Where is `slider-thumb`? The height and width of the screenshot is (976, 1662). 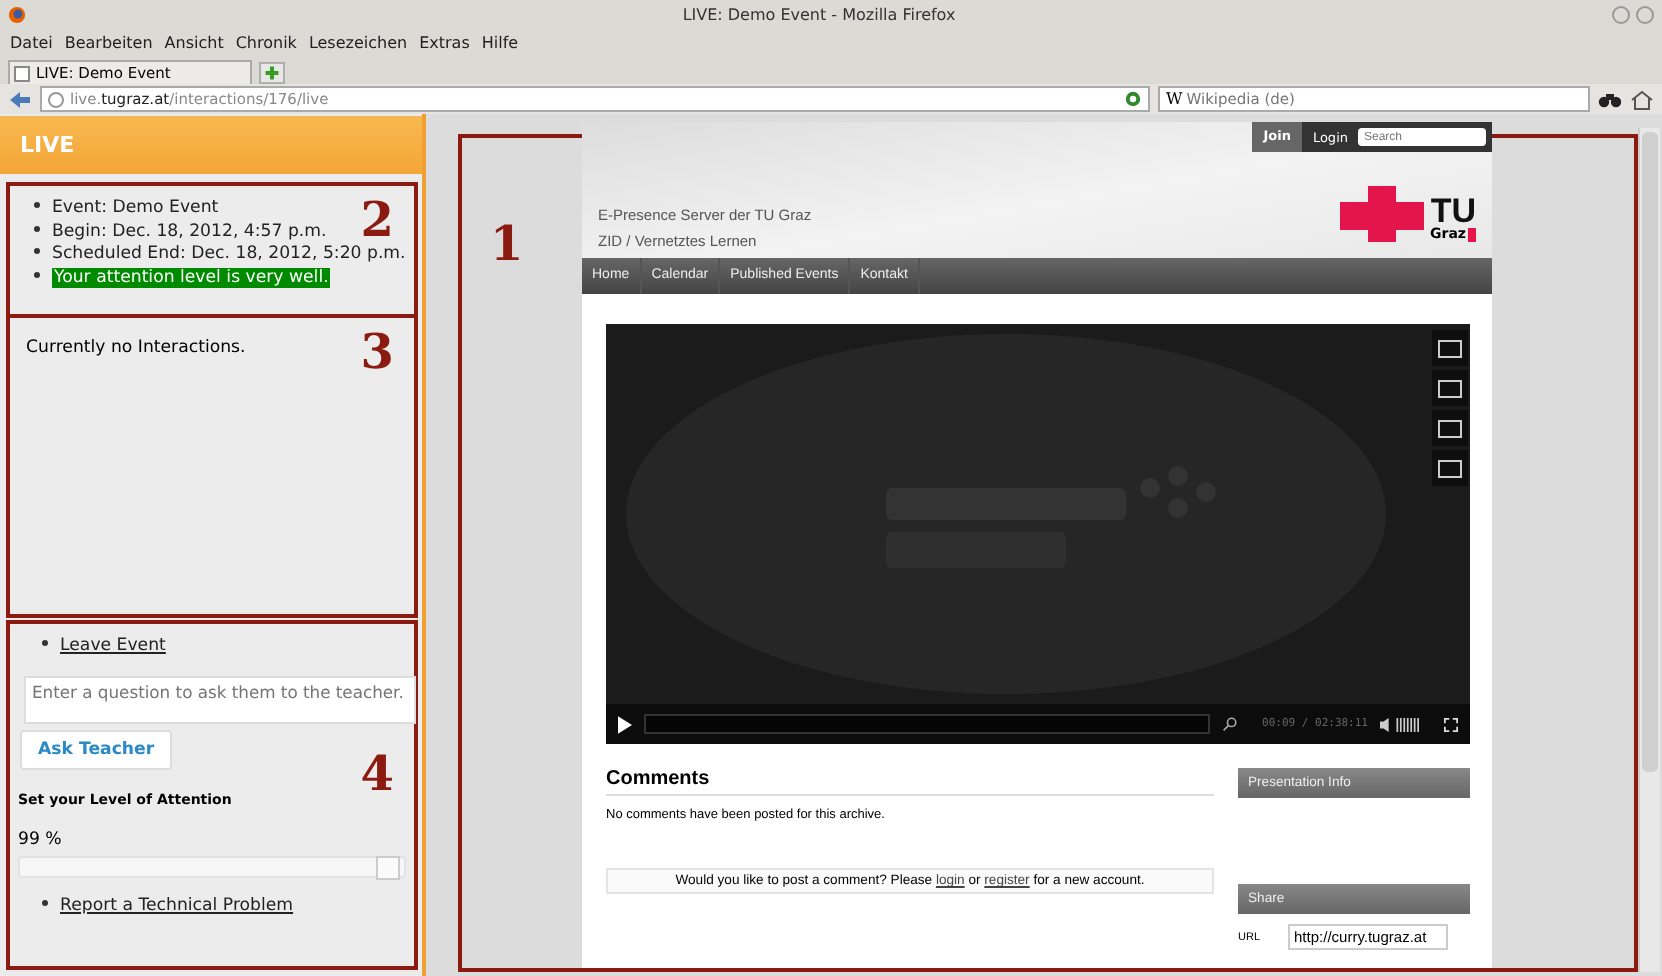
slider-thumb is located at coordinates (388, 867).